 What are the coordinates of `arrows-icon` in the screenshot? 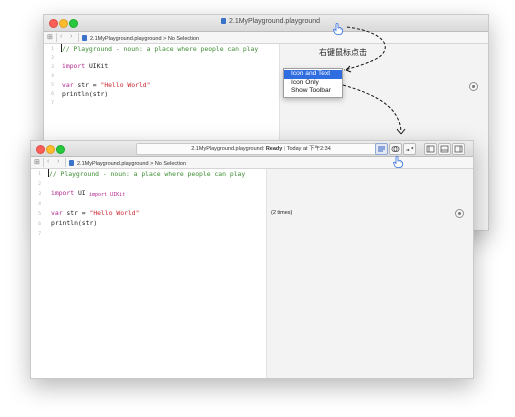 It's located at (410, 149).